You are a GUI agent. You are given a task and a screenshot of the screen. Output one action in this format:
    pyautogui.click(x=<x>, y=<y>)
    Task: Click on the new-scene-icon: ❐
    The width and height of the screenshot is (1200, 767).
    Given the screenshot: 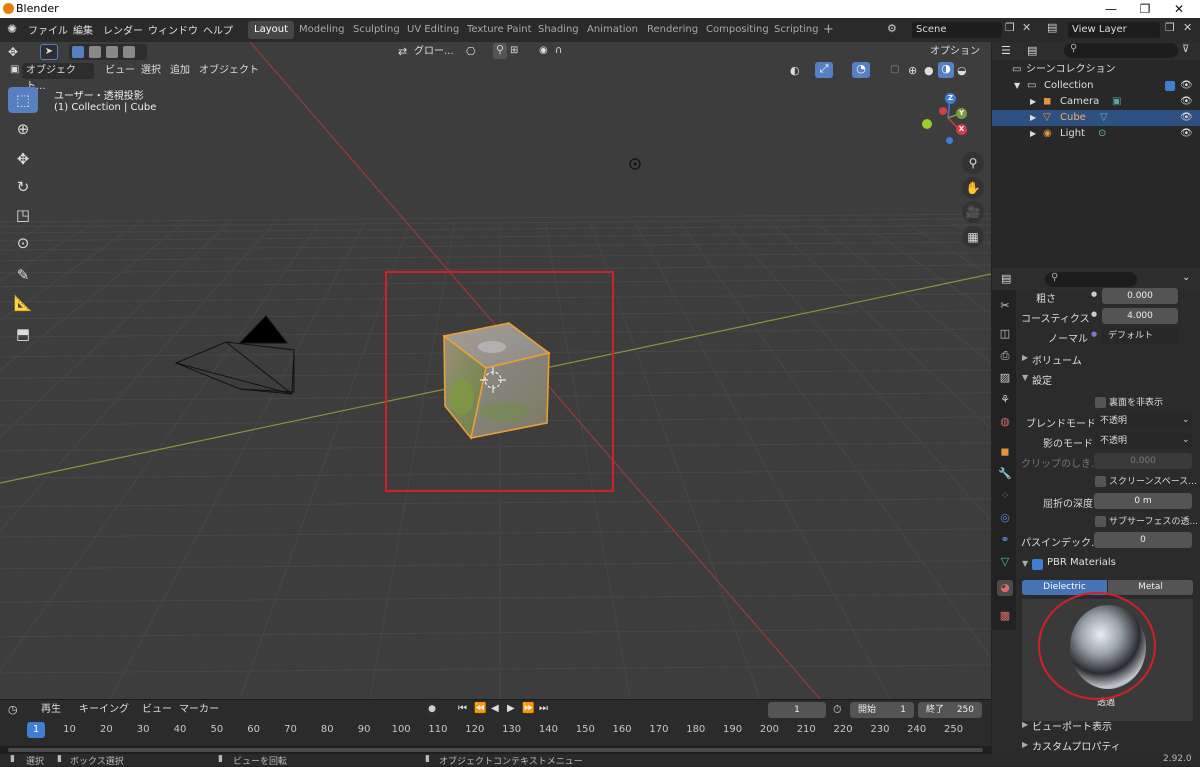 What is the action you would take?
    pyautogui.click(x=1010, y=27)
    